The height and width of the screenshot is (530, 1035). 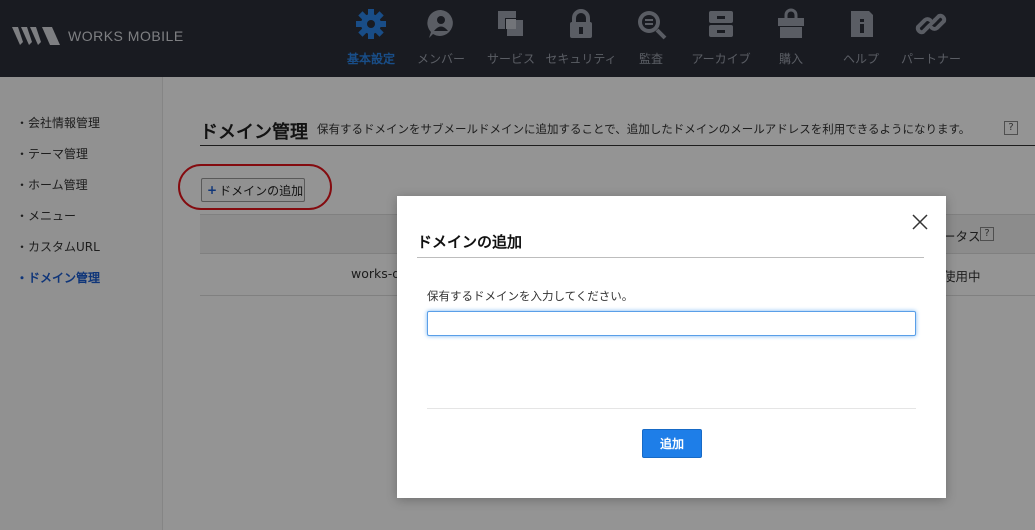 I want to click on domain-input, so click(x=671, y=323).